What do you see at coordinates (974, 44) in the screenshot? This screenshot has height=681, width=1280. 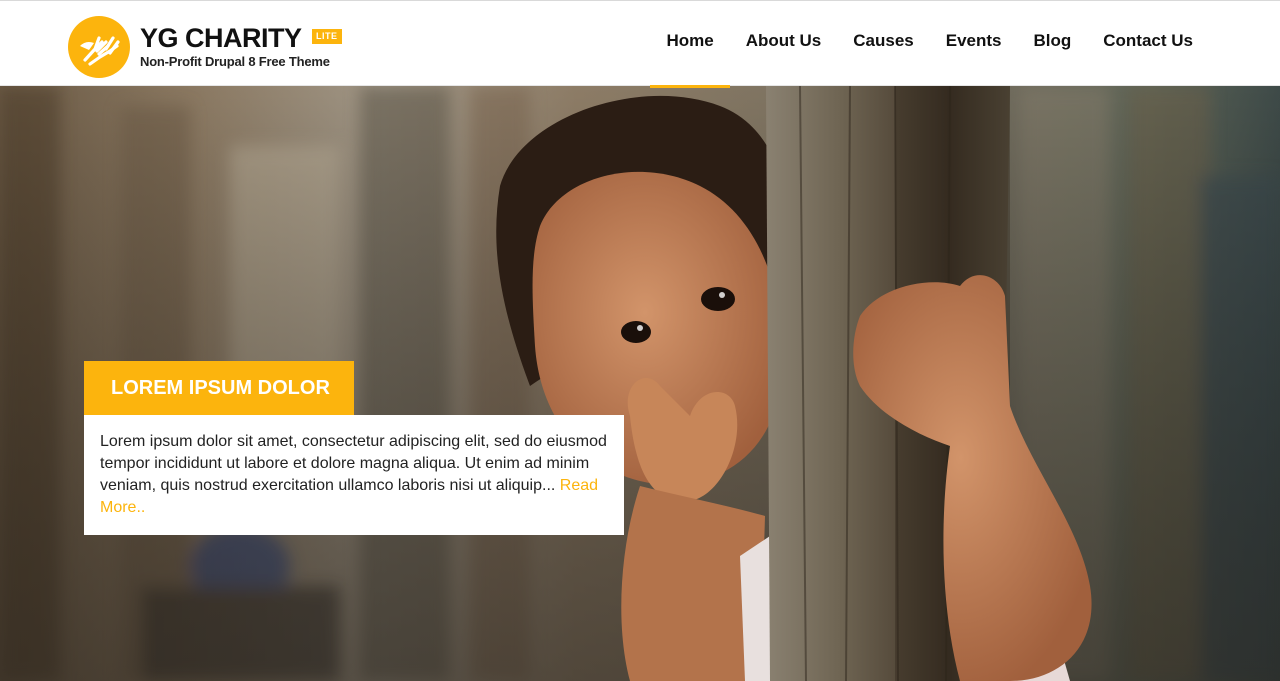 I see `nav-item-events: Events` at bounding box center [974, 44].